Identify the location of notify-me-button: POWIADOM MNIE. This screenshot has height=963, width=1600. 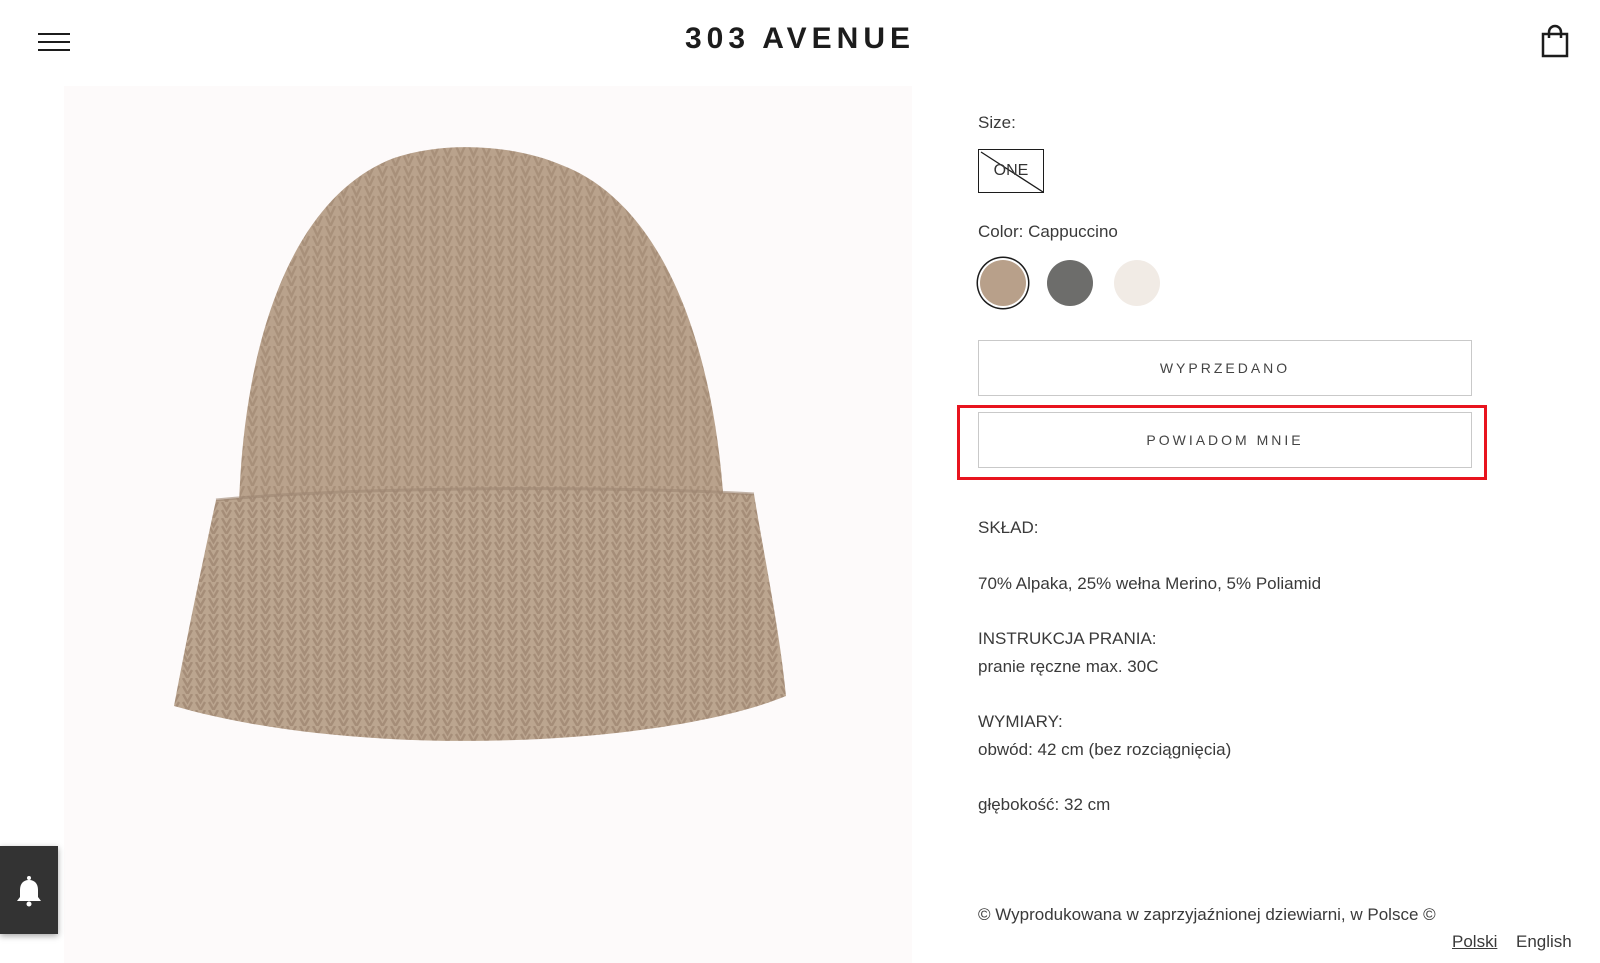
(1225, 440).